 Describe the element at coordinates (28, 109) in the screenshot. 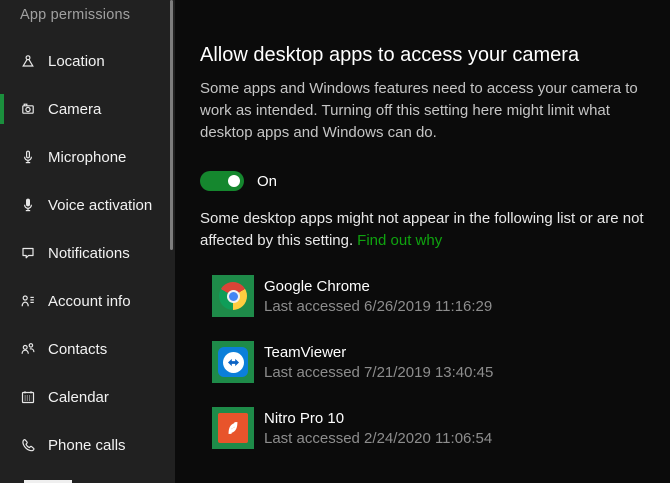

I see `camera-icon` at that location.